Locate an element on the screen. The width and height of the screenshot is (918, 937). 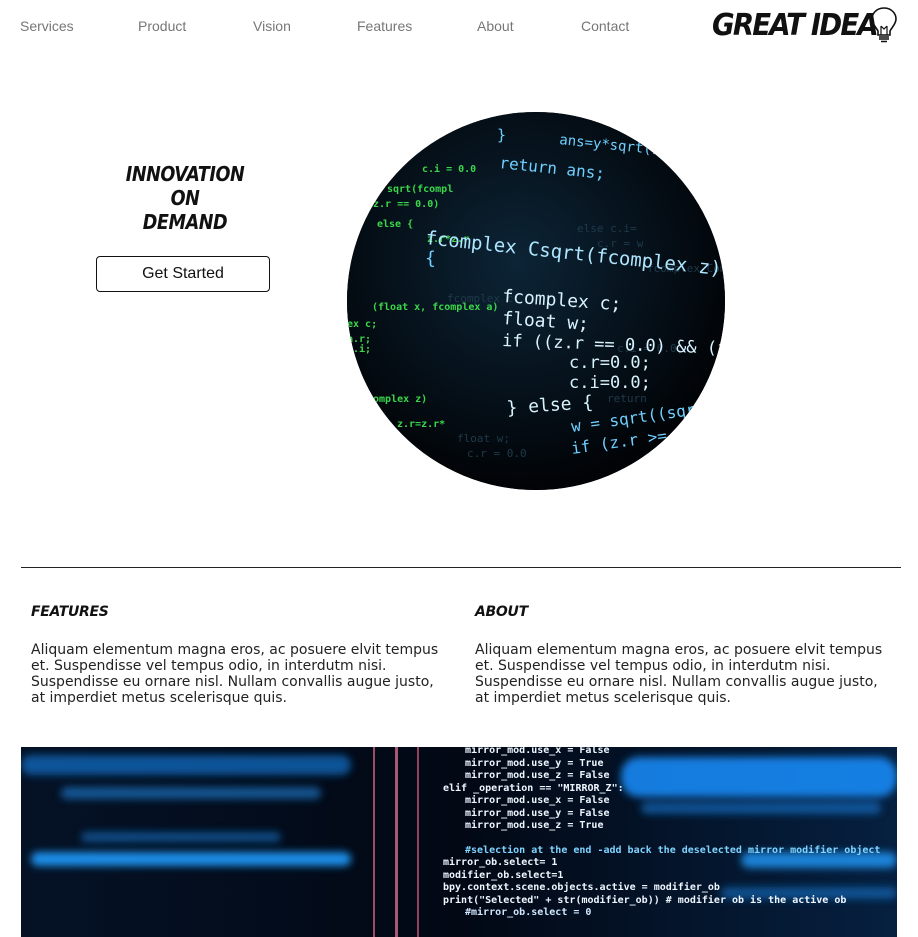
svg-text: #mirror_ob.select = 0 is located at coordinates (528, 912).